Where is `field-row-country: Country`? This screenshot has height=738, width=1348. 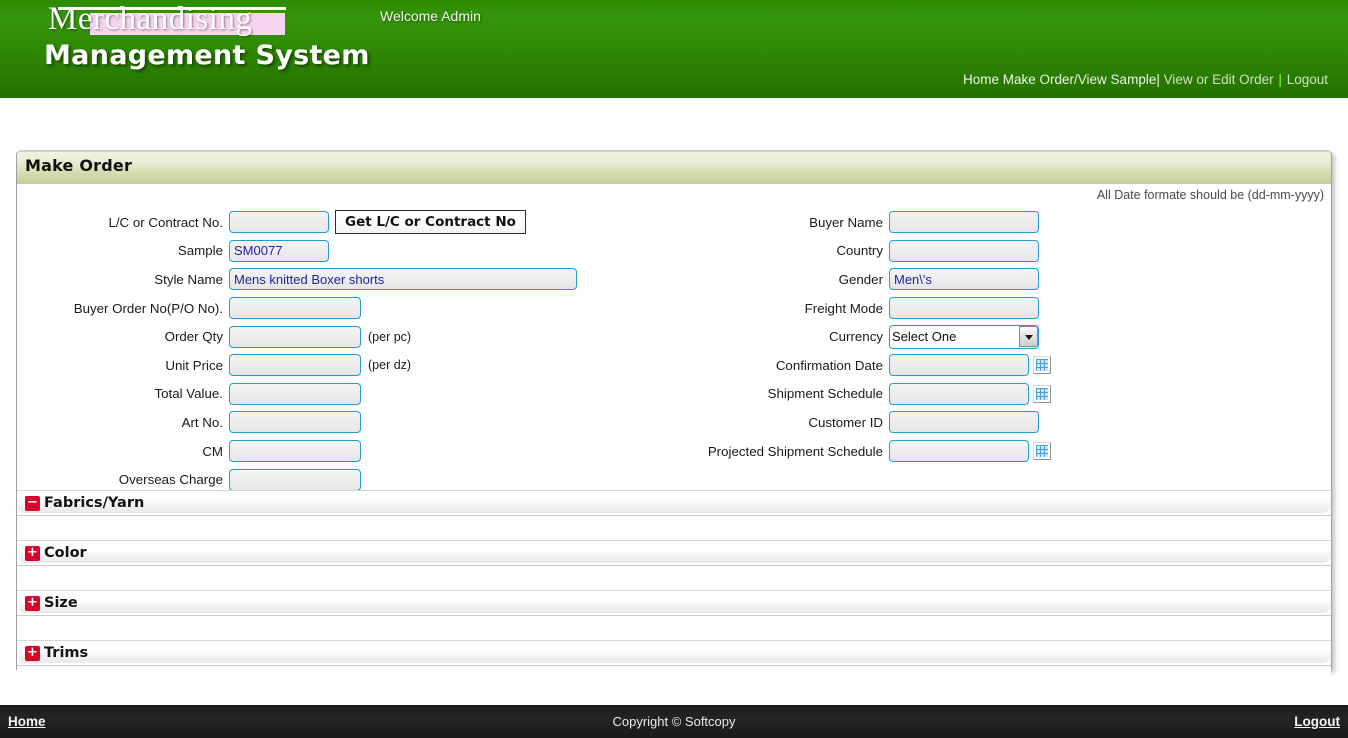 field-row-country: Country is located at coordinates (1005, 251).